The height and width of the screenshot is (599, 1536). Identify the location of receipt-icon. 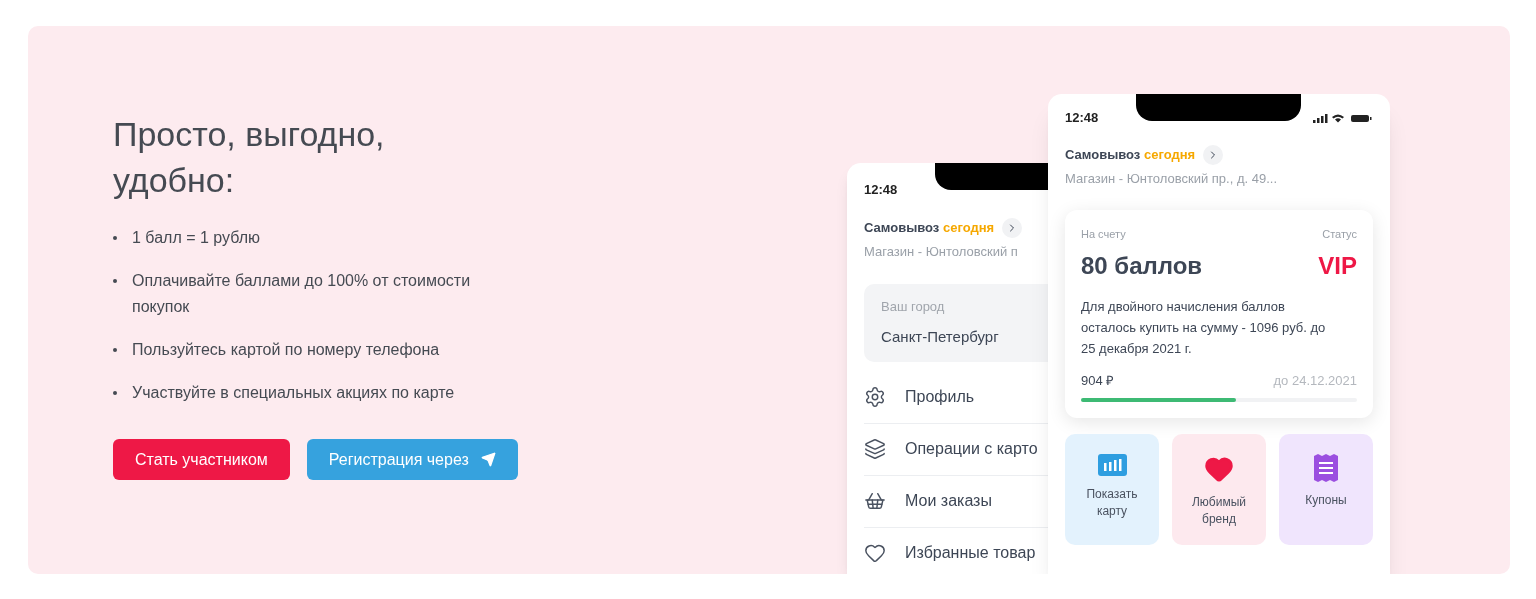
(1326, 468).